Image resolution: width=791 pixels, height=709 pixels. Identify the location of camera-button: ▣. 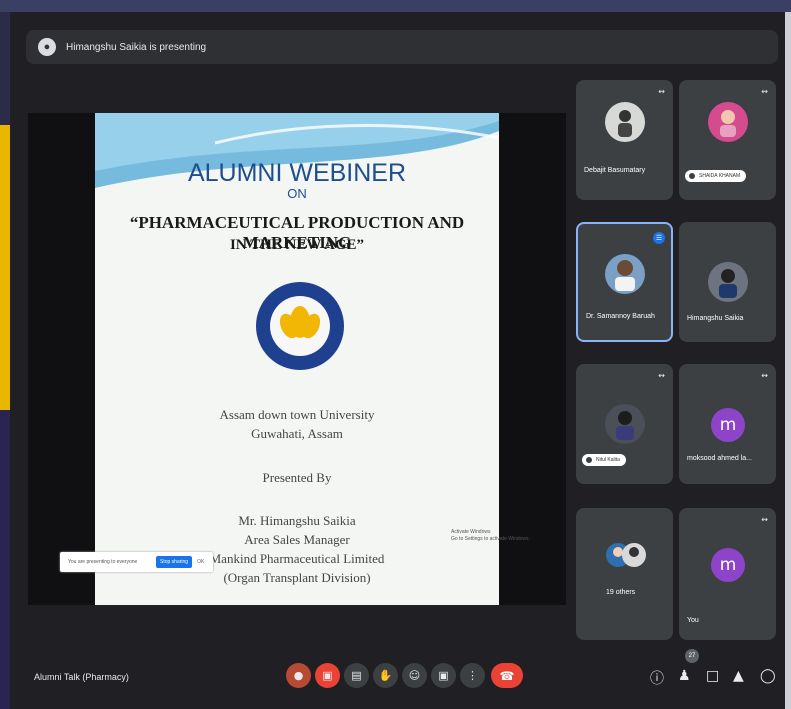
(327, 675).